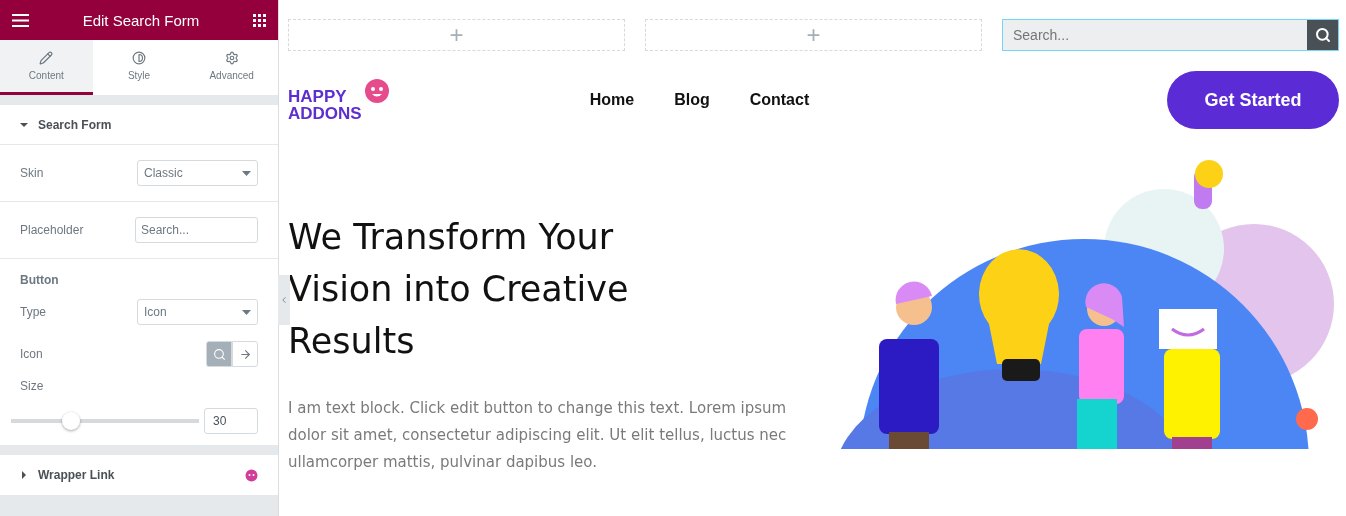 The image size is (1346, 516). Describe the element at coordinates (376, 91) in the screenshot. I see `smiley-logo-icon` at that location.